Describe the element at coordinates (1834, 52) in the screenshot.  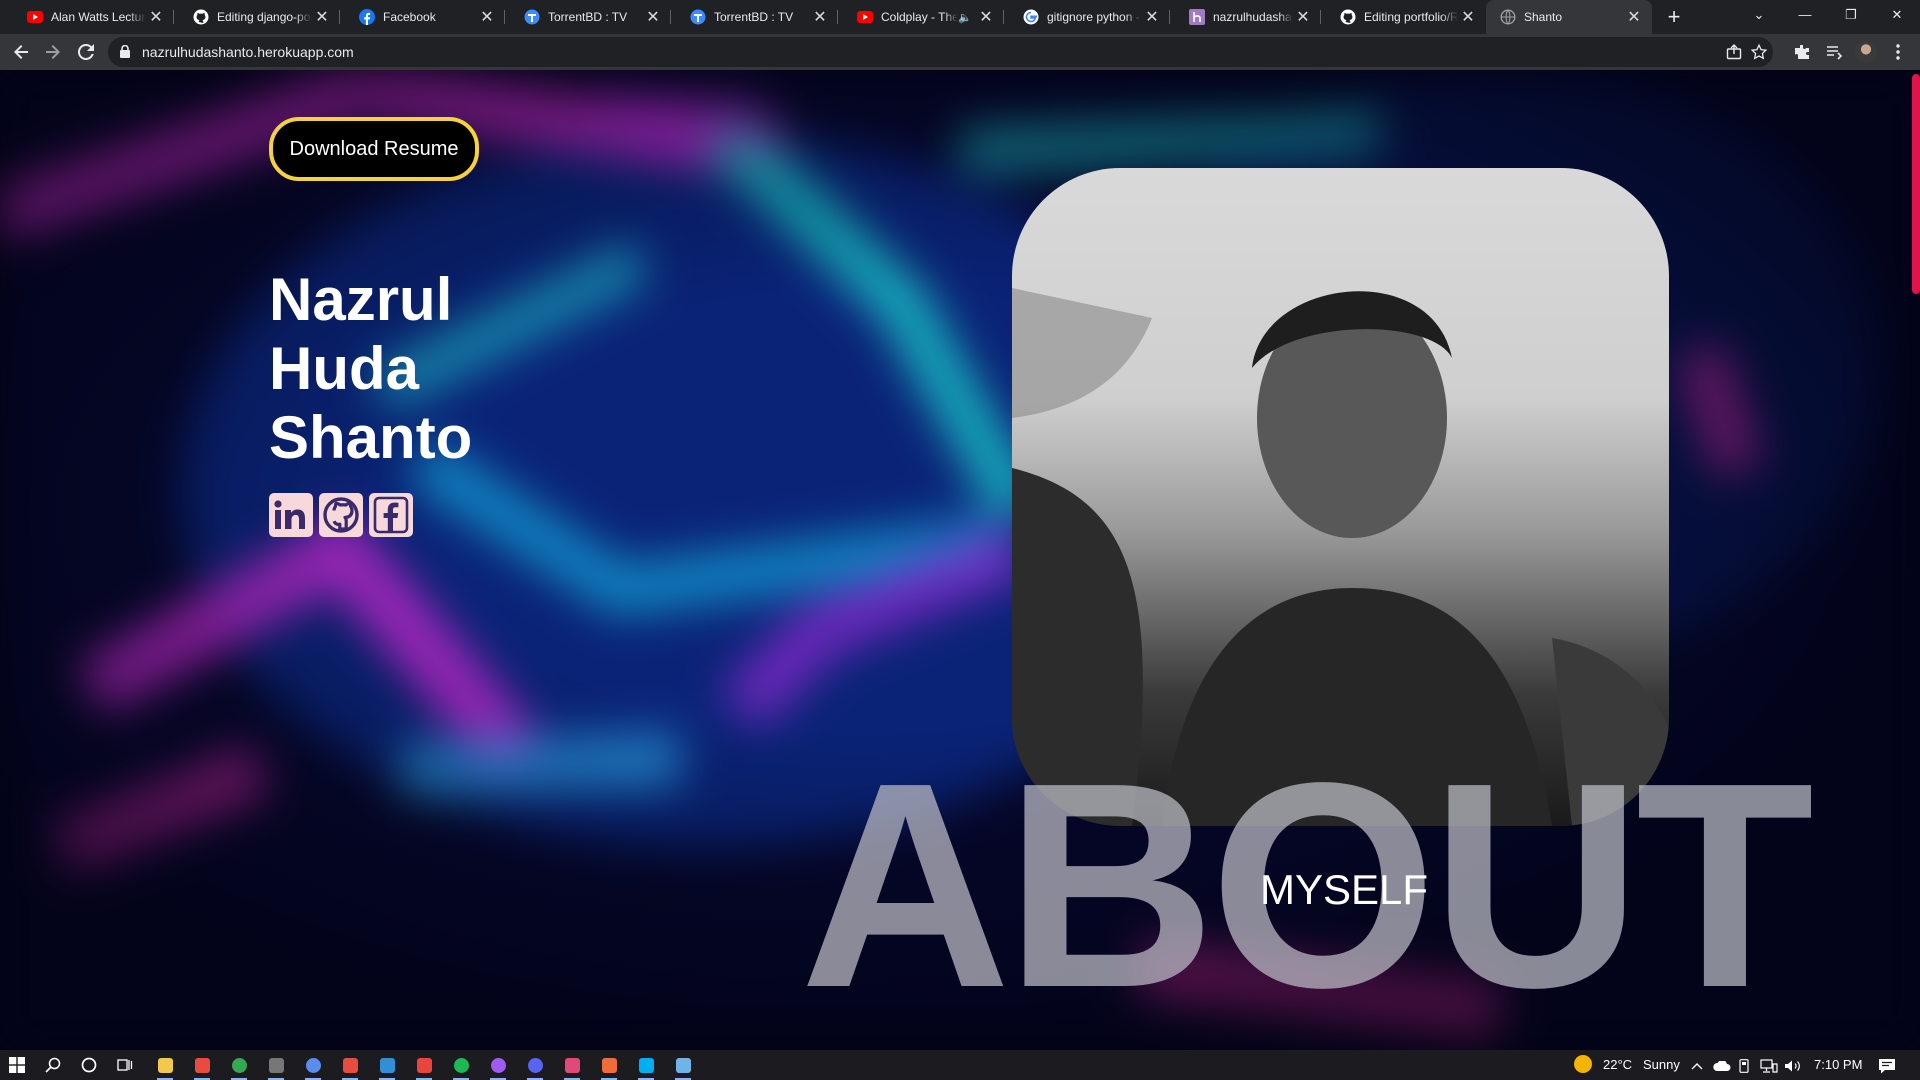
I see `reading-list-icon` at that location.